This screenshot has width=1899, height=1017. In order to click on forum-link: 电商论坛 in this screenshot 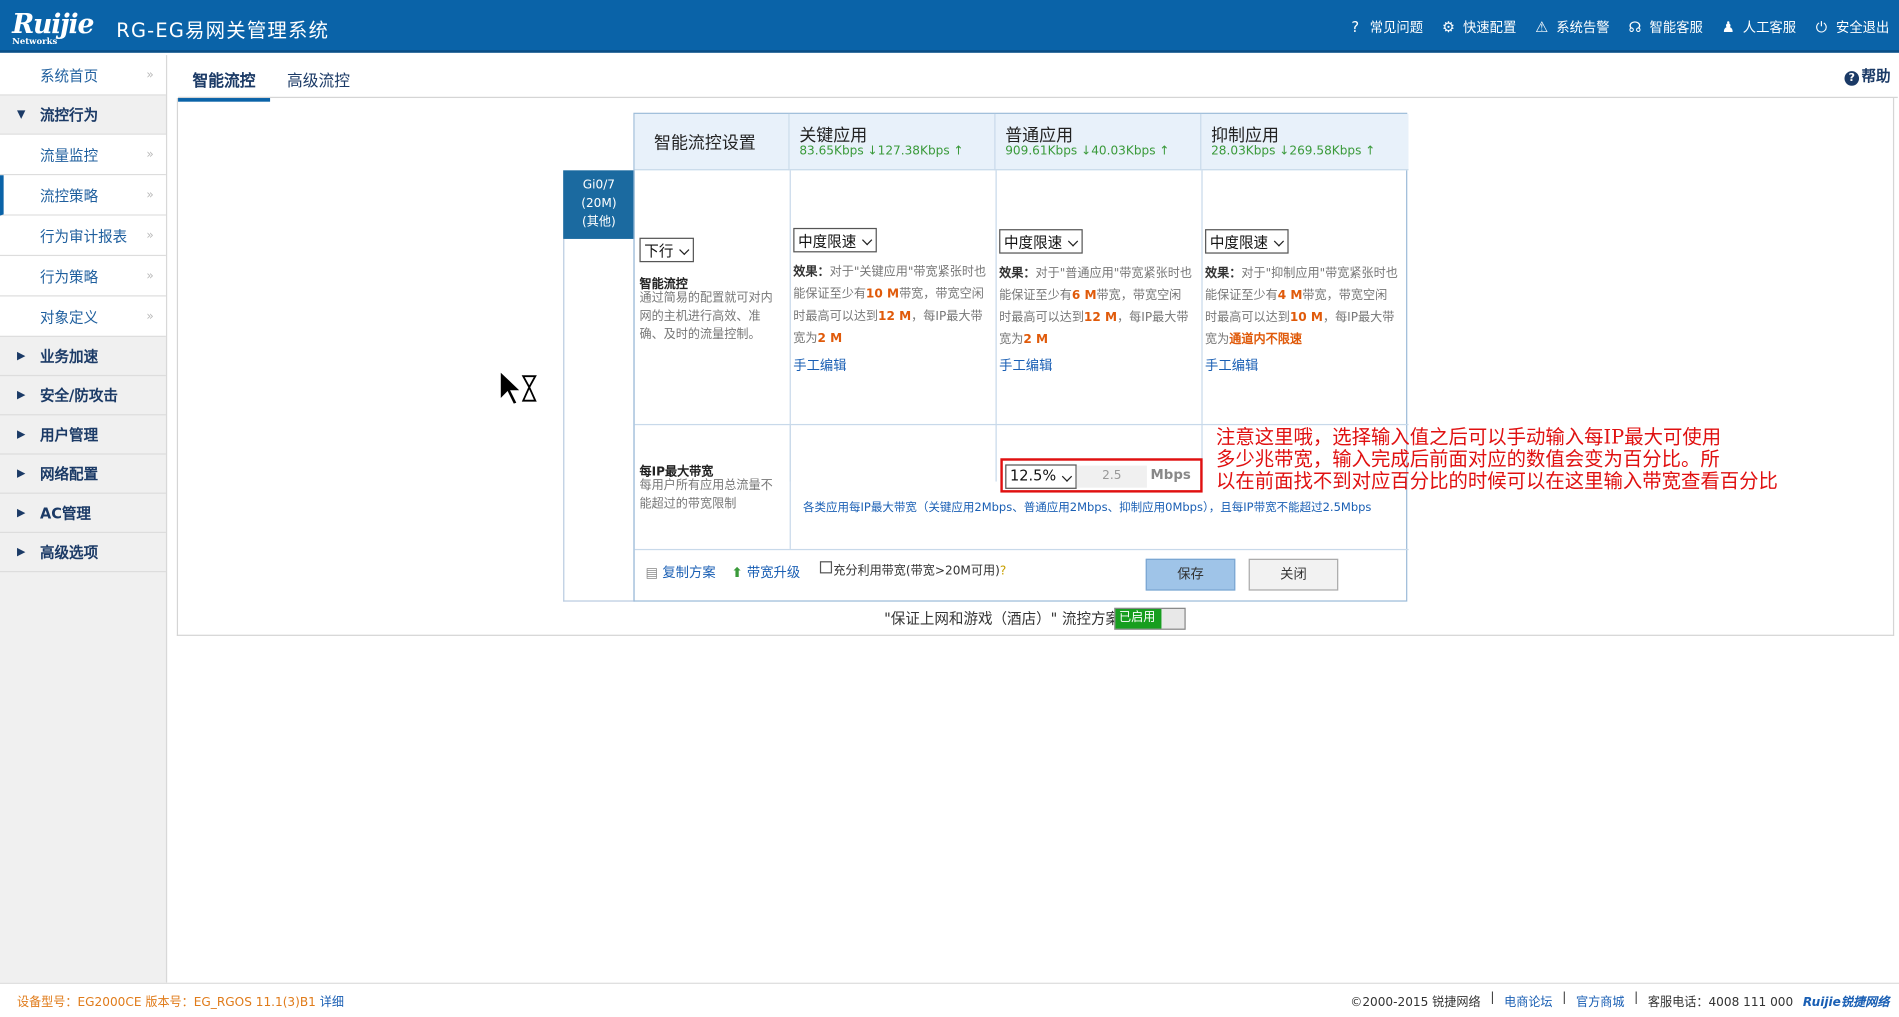, I will do `click(1528, 1000)`.